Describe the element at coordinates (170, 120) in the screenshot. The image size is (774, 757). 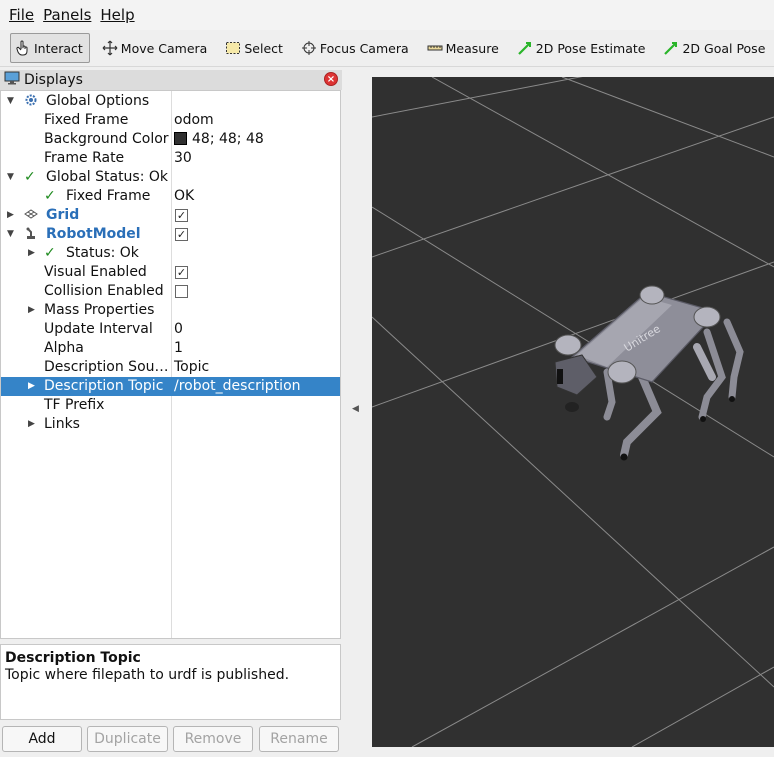
I see `tree-row-fixed-frame: Fixed Frame odom` at that location.